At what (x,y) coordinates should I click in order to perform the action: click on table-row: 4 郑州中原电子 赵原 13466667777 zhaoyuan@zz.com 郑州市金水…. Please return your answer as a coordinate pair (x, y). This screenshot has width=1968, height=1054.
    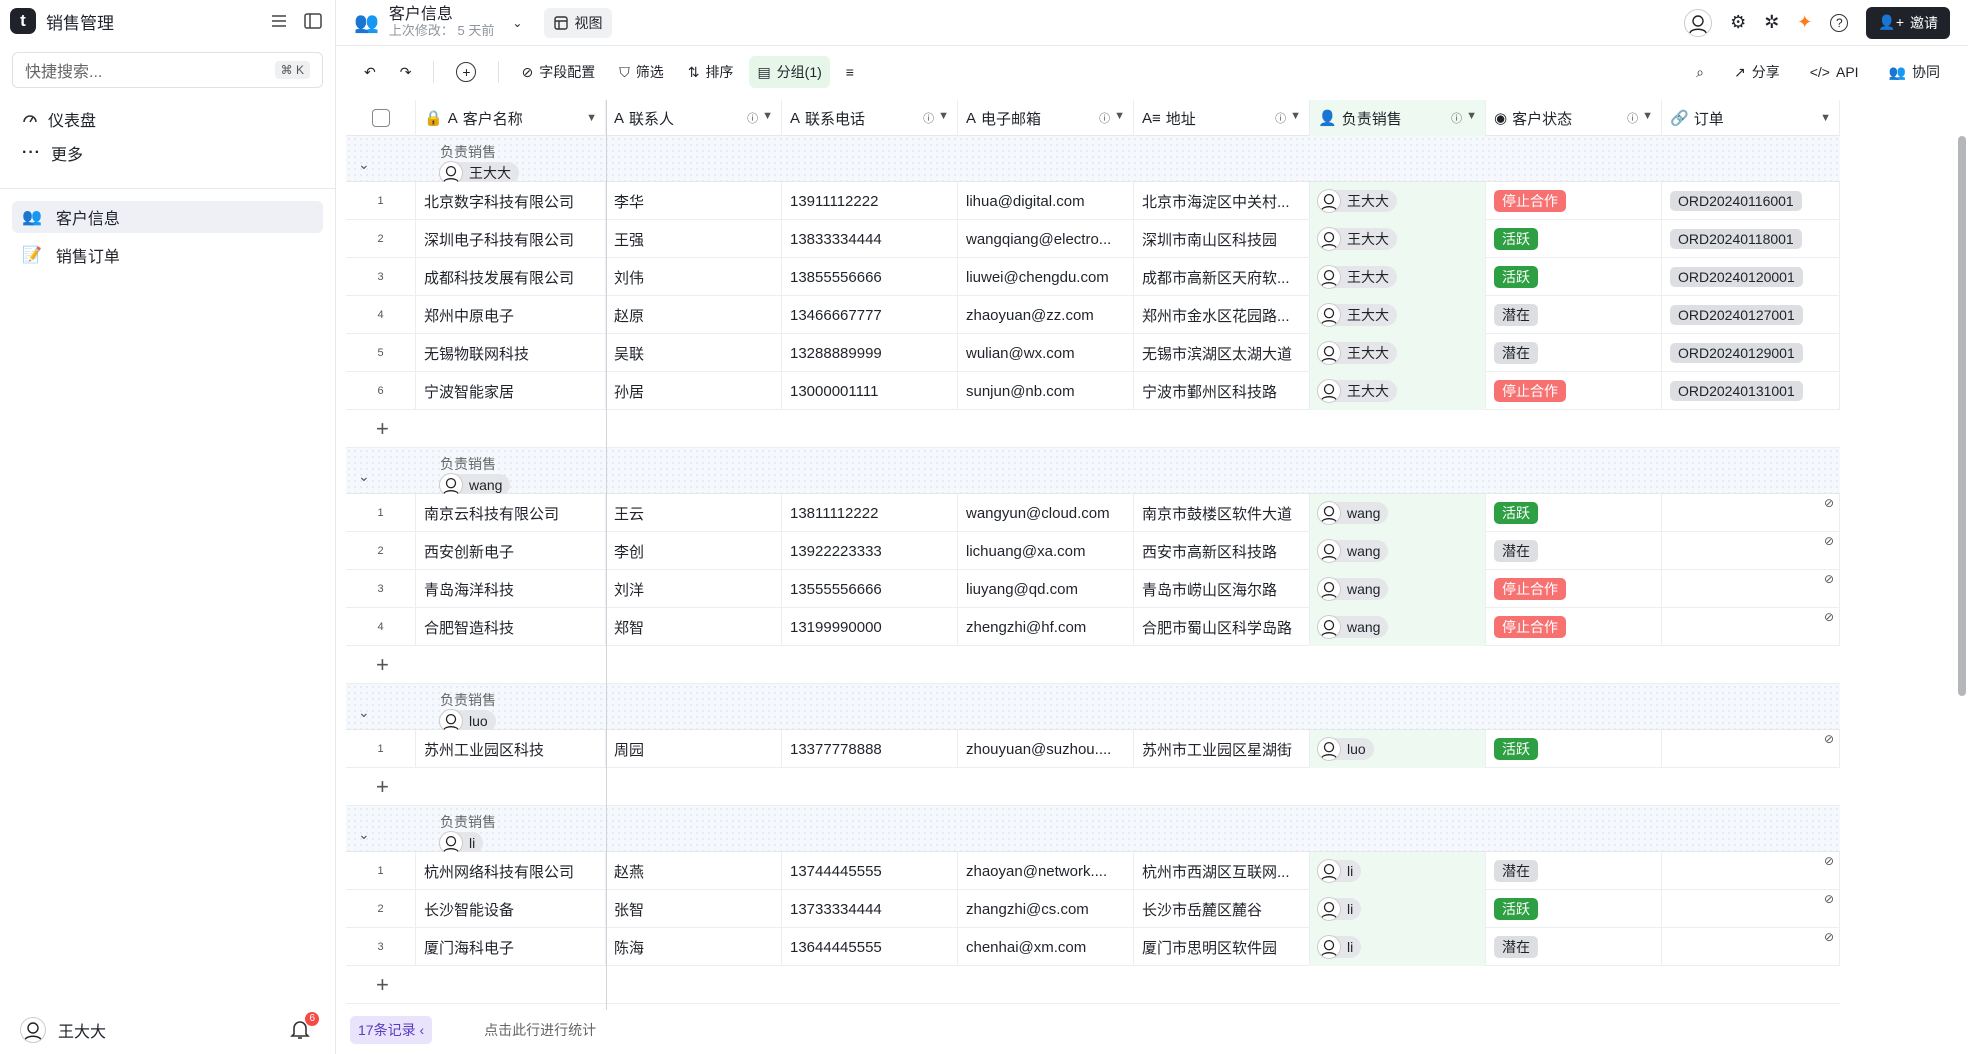
    Looking at the image, I should click on (1093, 315).